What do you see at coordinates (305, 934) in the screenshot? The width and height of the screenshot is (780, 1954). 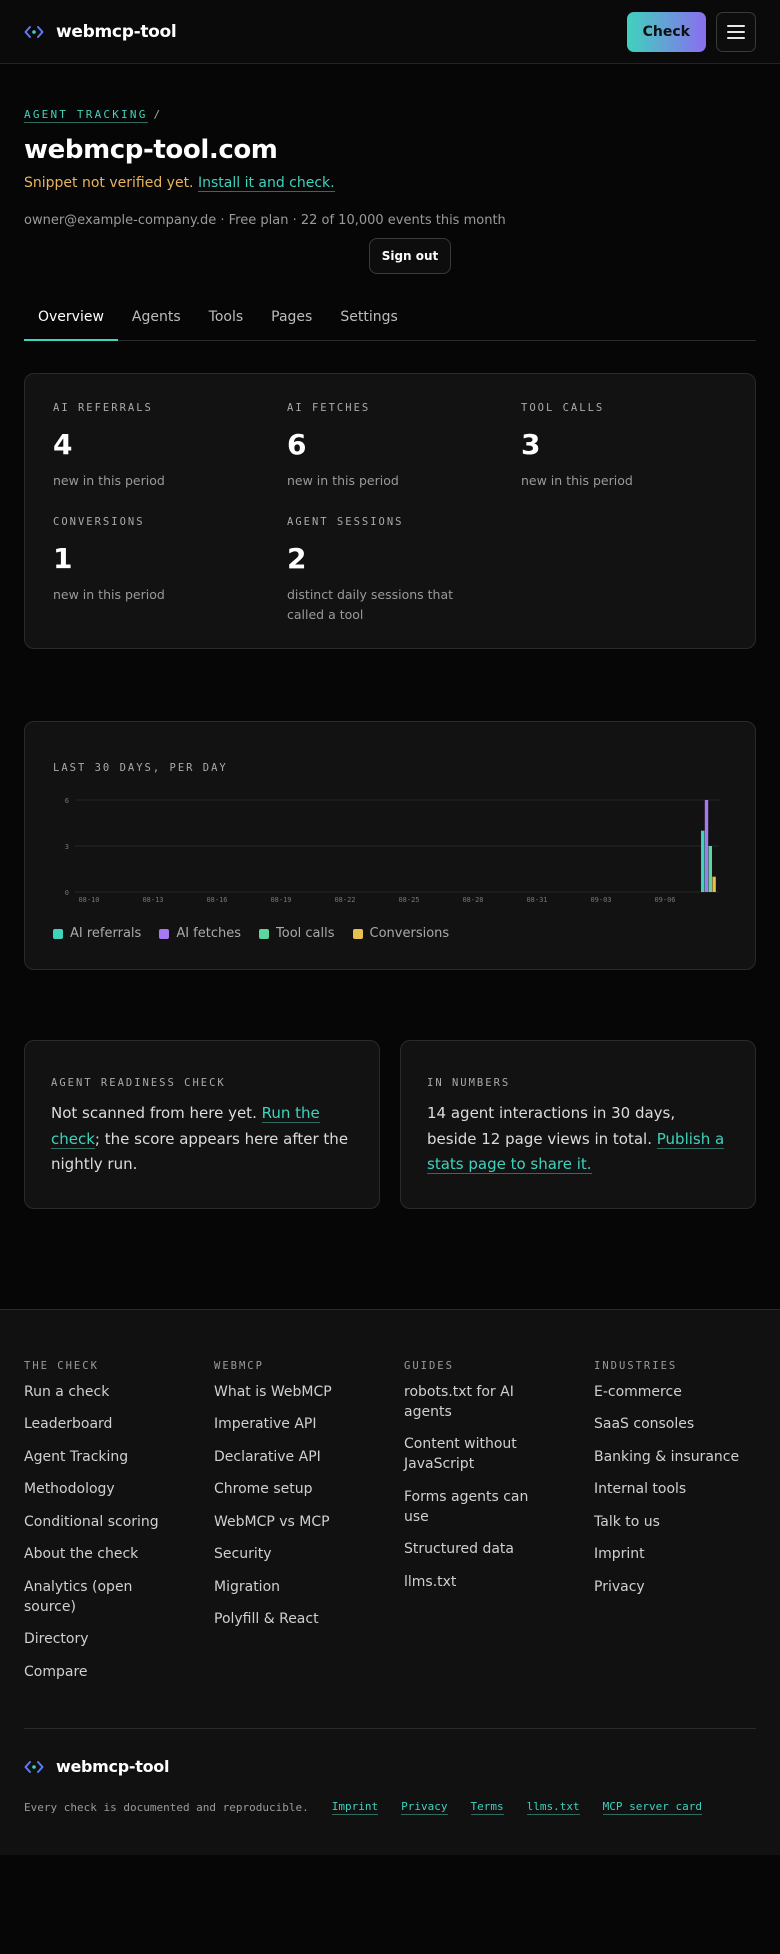 I see `legend-label: Tool calls` at bounding box center [305, 934].